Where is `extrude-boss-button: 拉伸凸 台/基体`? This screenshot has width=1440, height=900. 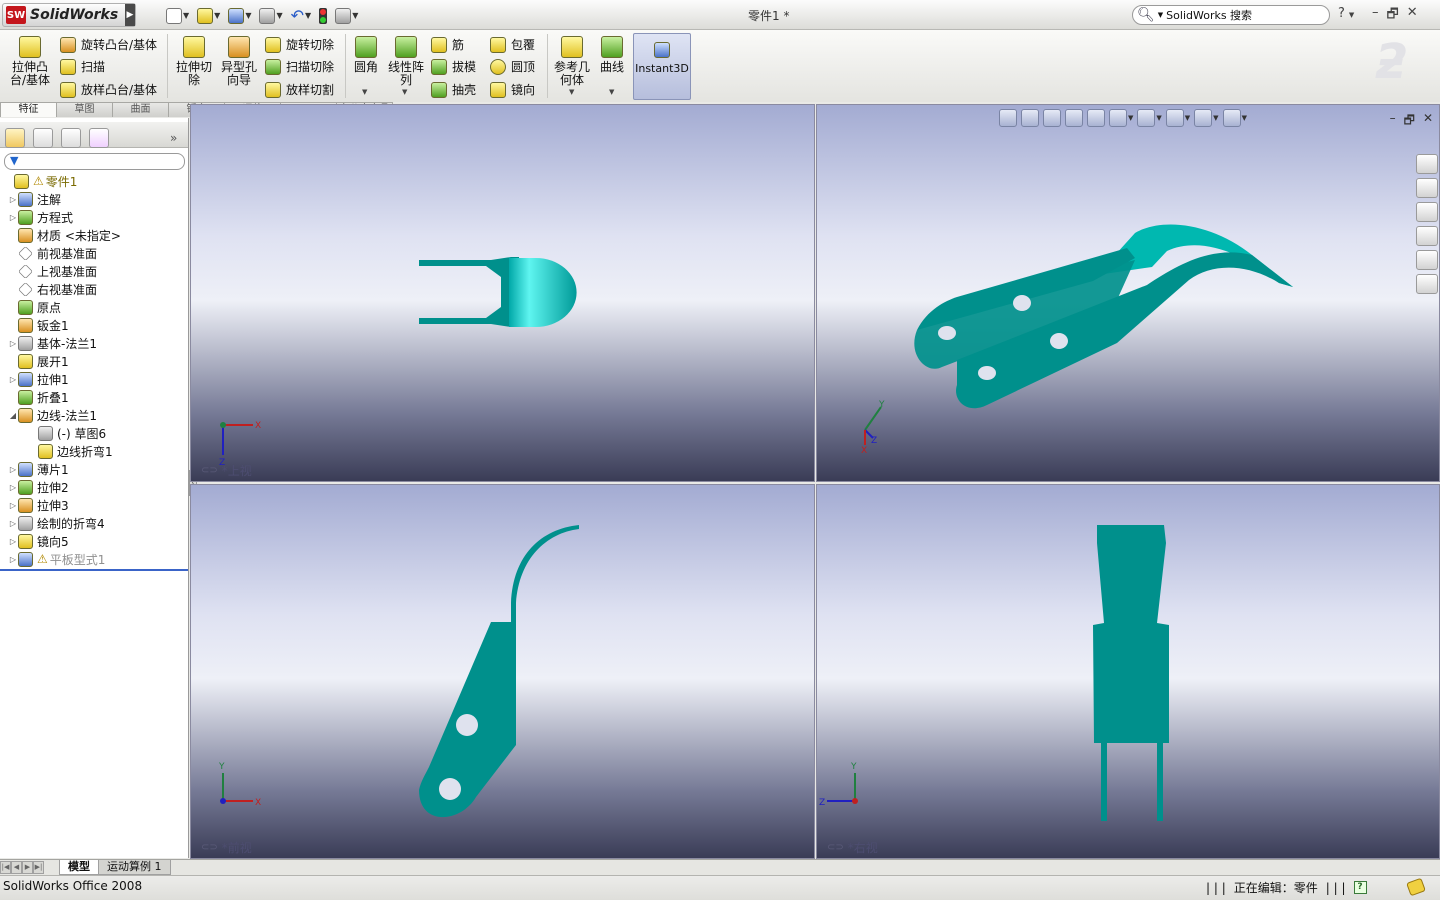 extrude-boss-button: 拉伸凸 台/基体 is located at coordinates (30, 61).